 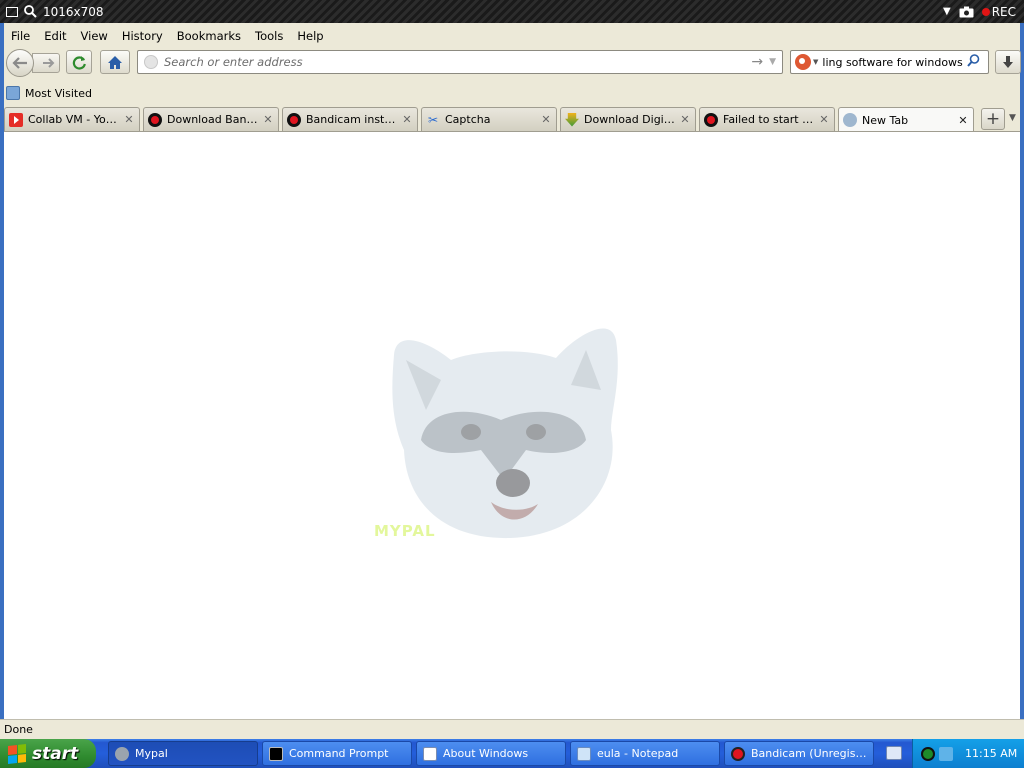 What do you see at coordinates (12, 11) in the screenshot?
I see `window-mode-icon` at bounding box center [12, 11].